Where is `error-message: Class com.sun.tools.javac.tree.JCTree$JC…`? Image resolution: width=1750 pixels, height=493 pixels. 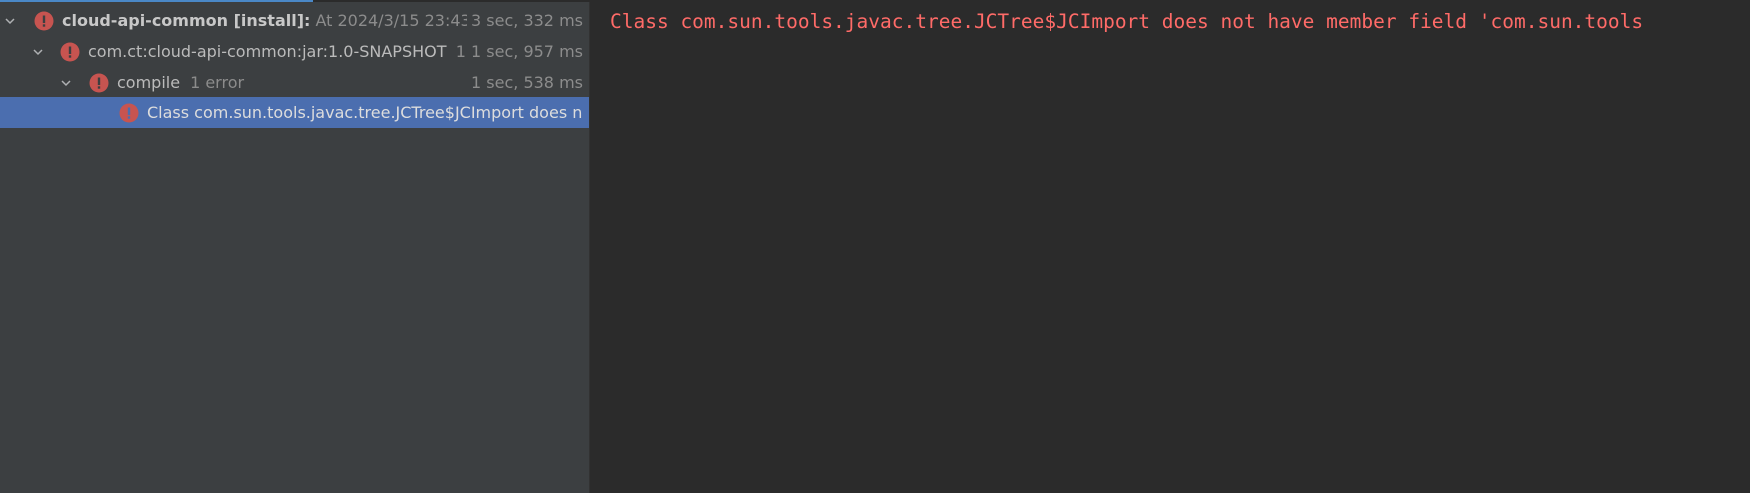 error-message: Class com.sun.tools.javac.tree.JCTree$JC… is located at coordinates (365, 112).